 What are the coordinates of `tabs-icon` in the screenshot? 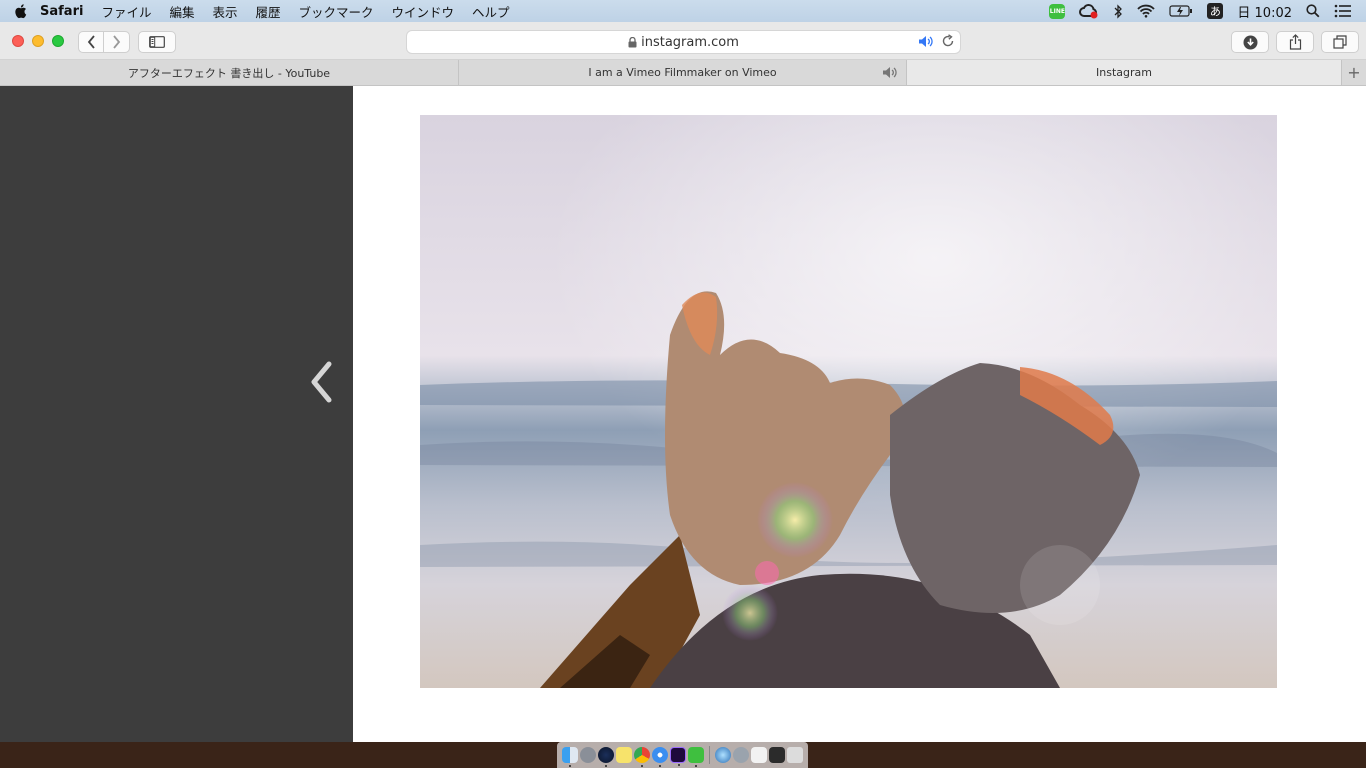 It's located at (1340, 42).